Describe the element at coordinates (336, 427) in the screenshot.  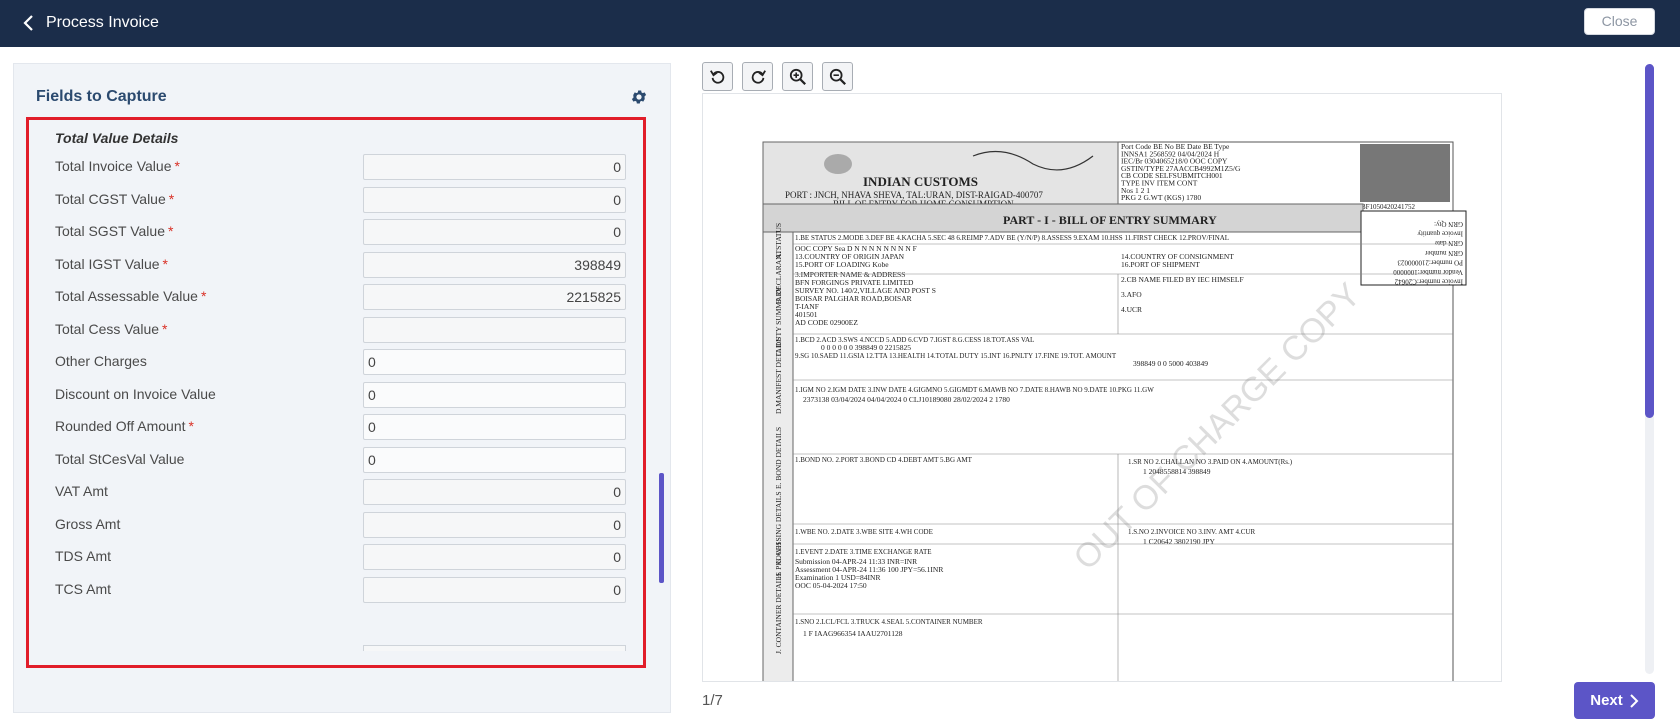
I see `field-row: Rounded Off Amount * 0` at that location.